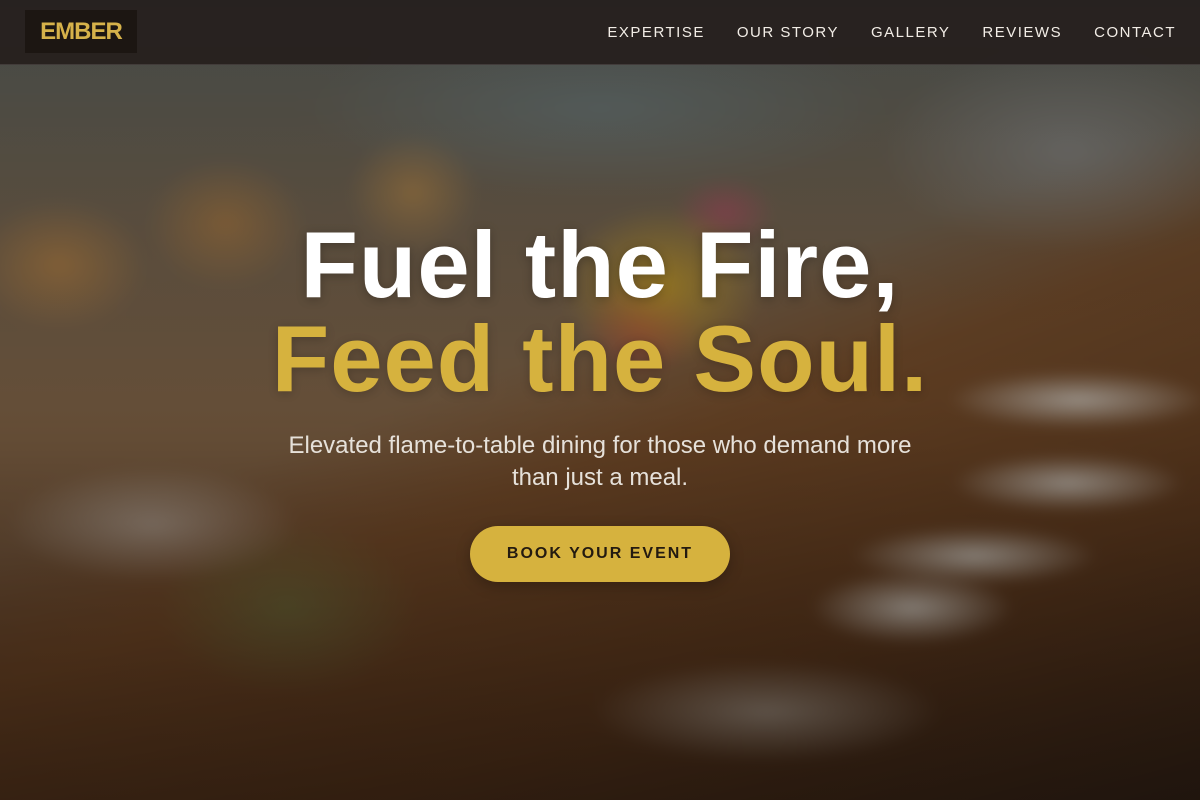 The width and height of the screenshot is (1200, 800). I want to click on nav-link-contact: CONTACT, so click(1135, 32).